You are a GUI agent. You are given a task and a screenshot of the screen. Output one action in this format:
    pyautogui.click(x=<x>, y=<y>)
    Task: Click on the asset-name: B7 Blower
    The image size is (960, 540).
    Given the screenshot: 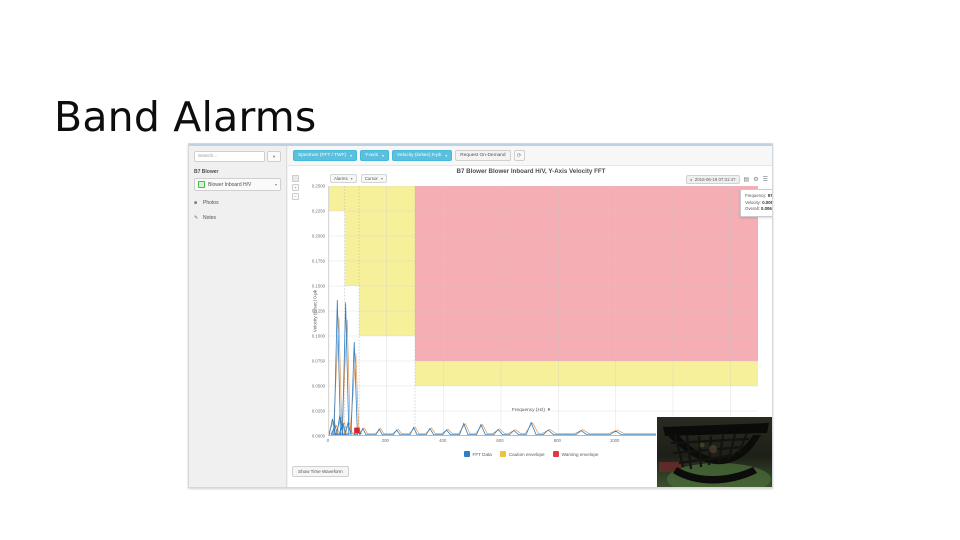 What is the action you would take?
    pyautogui.click(x=206, y=172)
    